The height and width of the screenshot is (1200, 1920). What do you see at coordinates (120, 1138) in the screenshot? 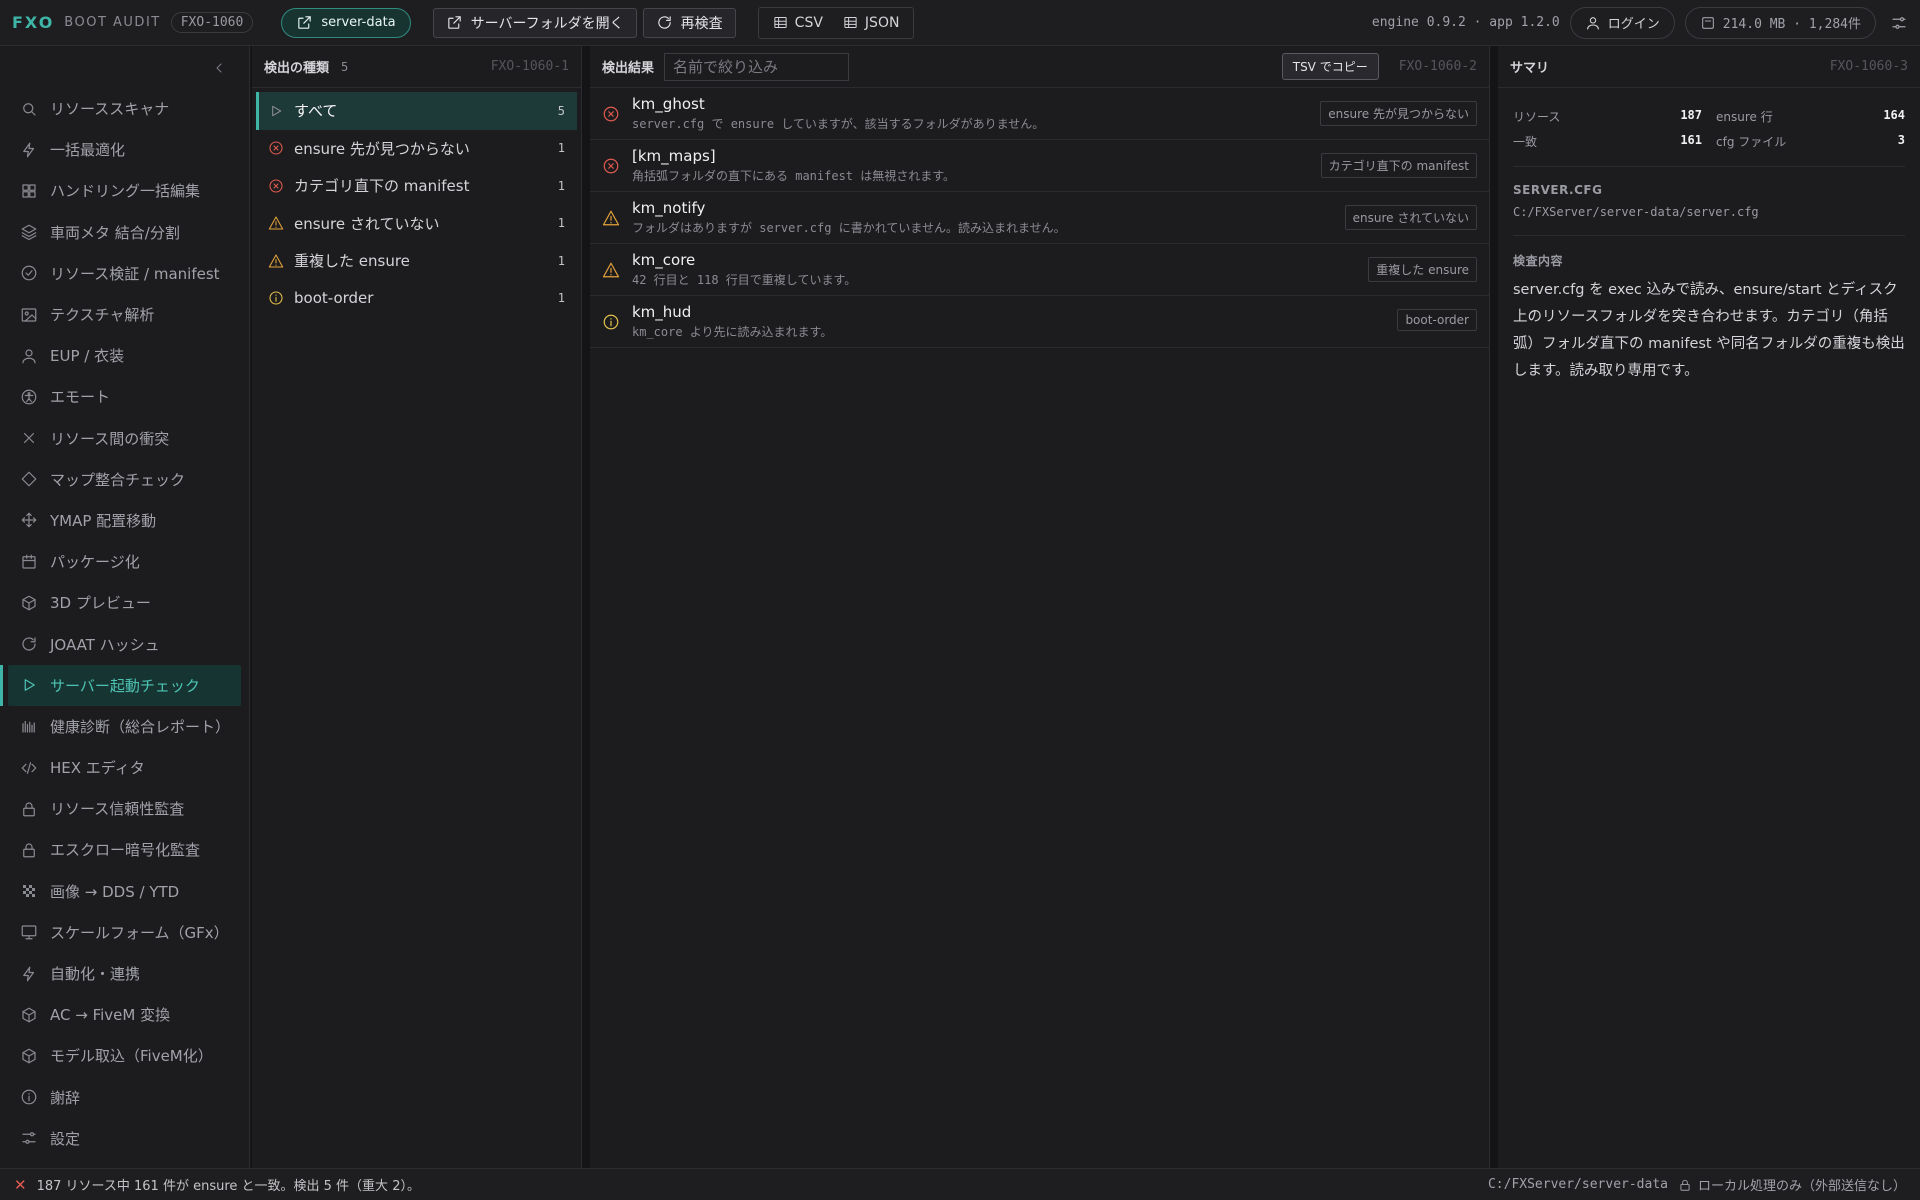
I see `sidebar-item: 設定` at bounding box center [120, 1138].